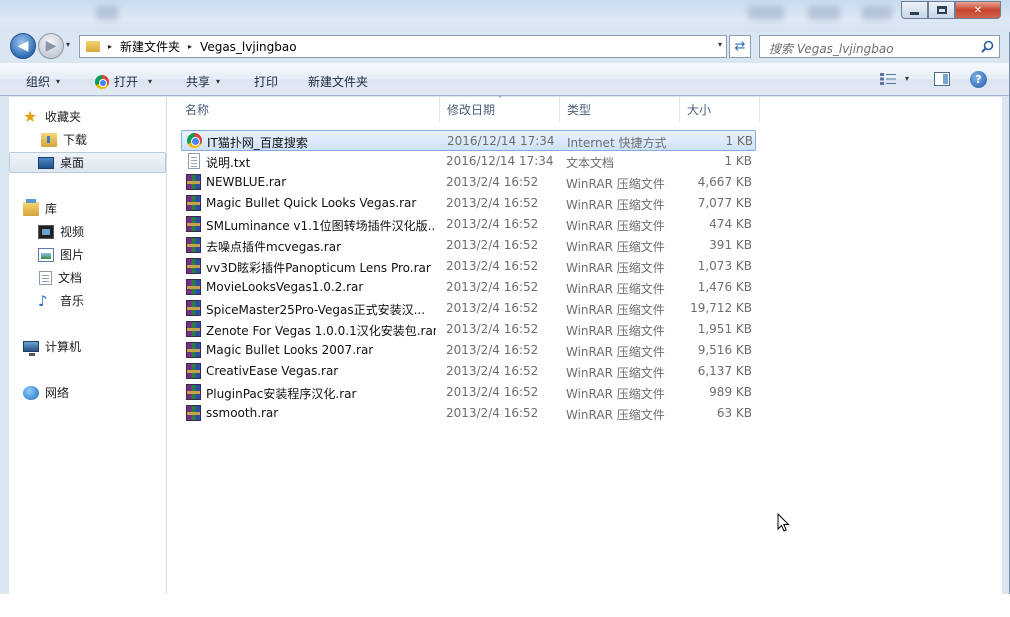 The image size is (1010, 617). I want to click on file-size: 63 KB, so click(734, 413).